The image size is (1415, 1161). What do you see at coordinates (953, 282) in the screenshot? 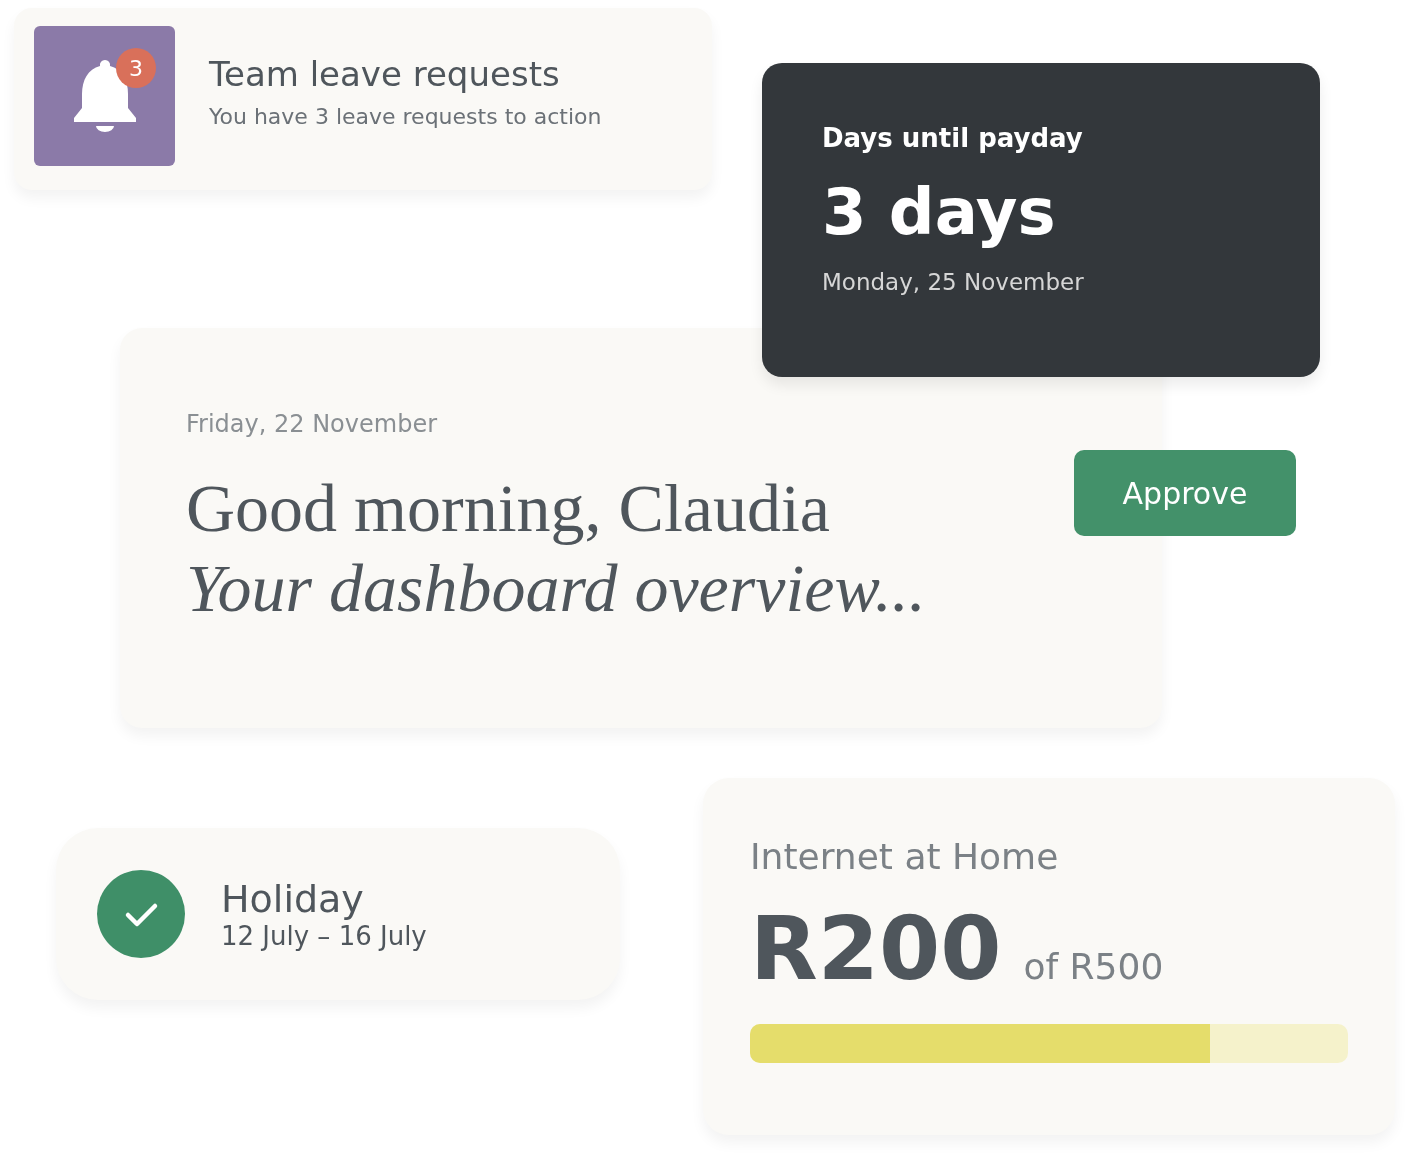
I see `payday-date: Monday, 25 November` at bounding box center [953, 282].